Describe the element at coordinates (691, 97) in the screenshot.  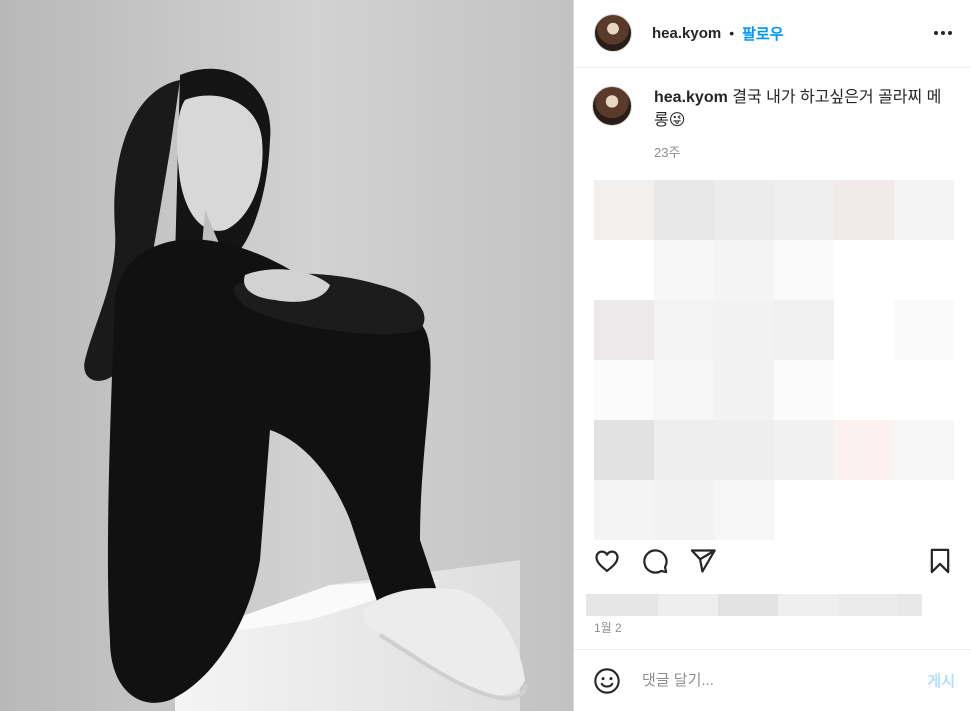
I see `caption-username: hea.kyom` at that location.